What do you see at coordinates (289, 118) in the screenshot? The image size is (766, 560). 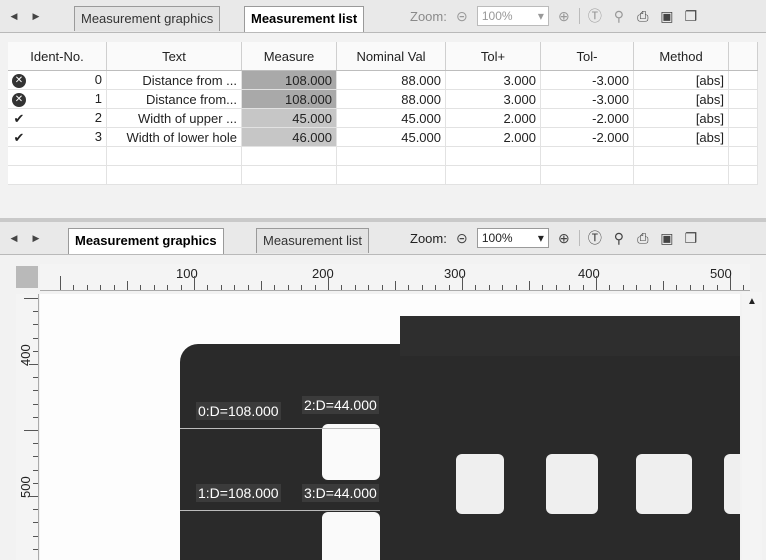 I see `measure-cell: 45.000` at bounding box center [289, 118].